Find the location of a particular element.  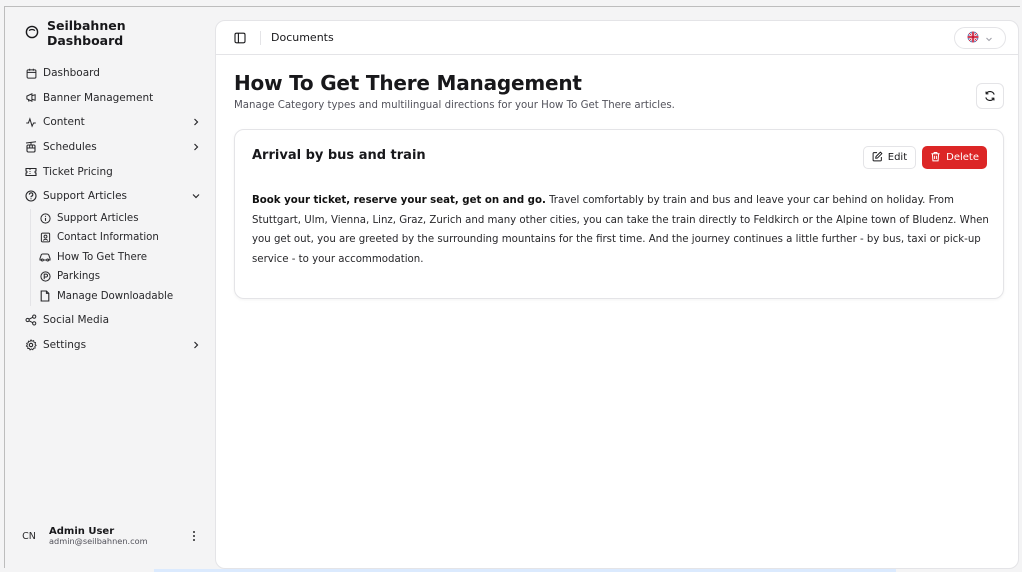

divider is located at coordinates (260, 37).